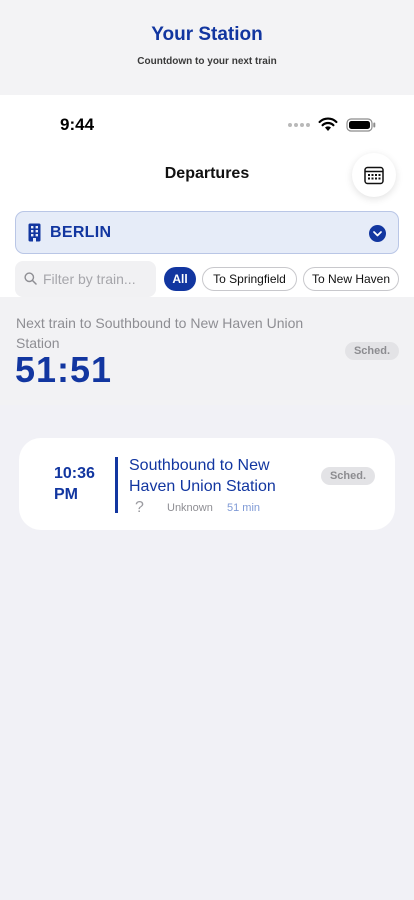 This screenshot has width=414, height=900. Describe the element at coordinates (180, 279) in the screenshot. I see `filter-chip-all: All` at that location.